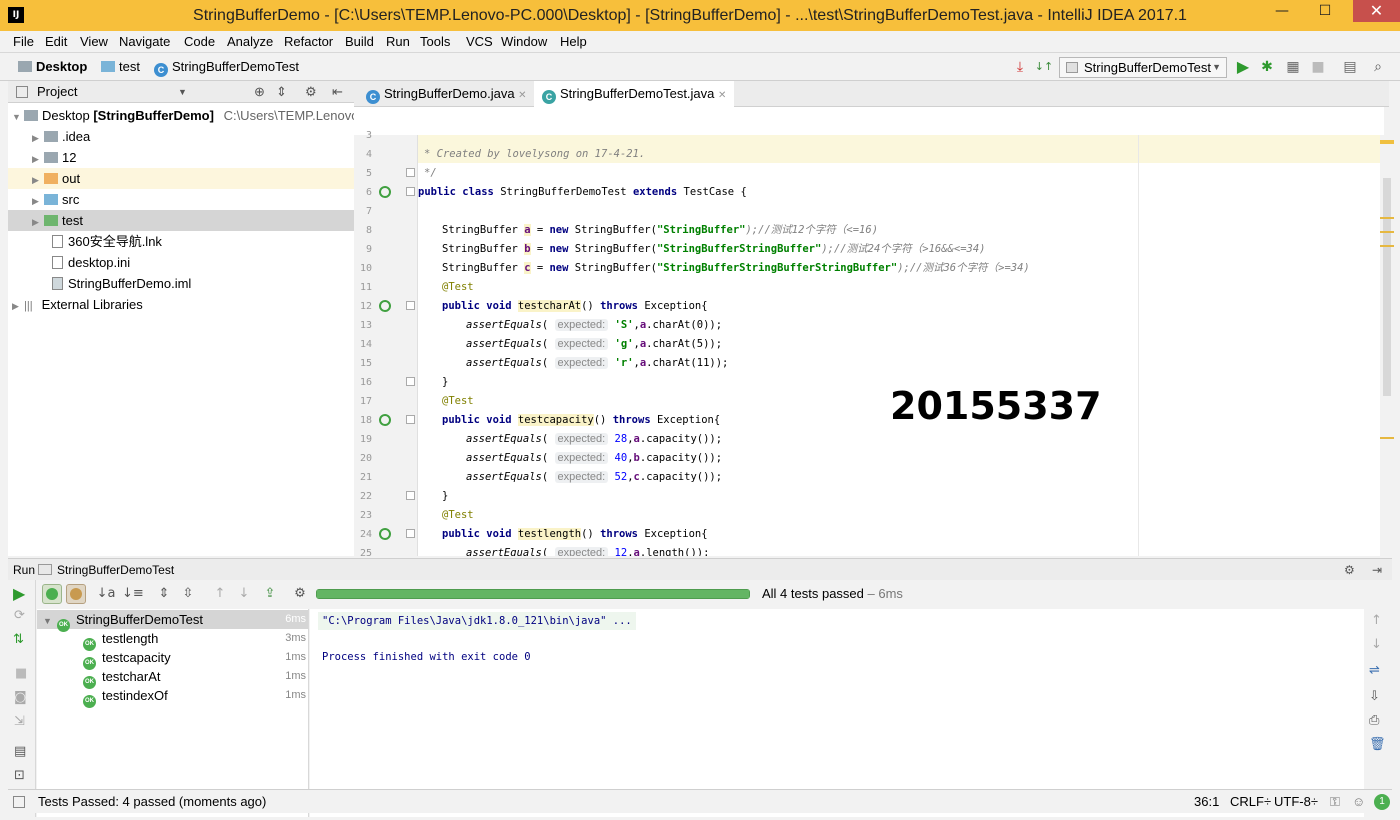 Image resolution: width=1400 pixels, height=820 pixels. What do you see at coordinates (398, 42) in the screenshot?
I see `menu-run: Run` at bounding box center [398, 42].